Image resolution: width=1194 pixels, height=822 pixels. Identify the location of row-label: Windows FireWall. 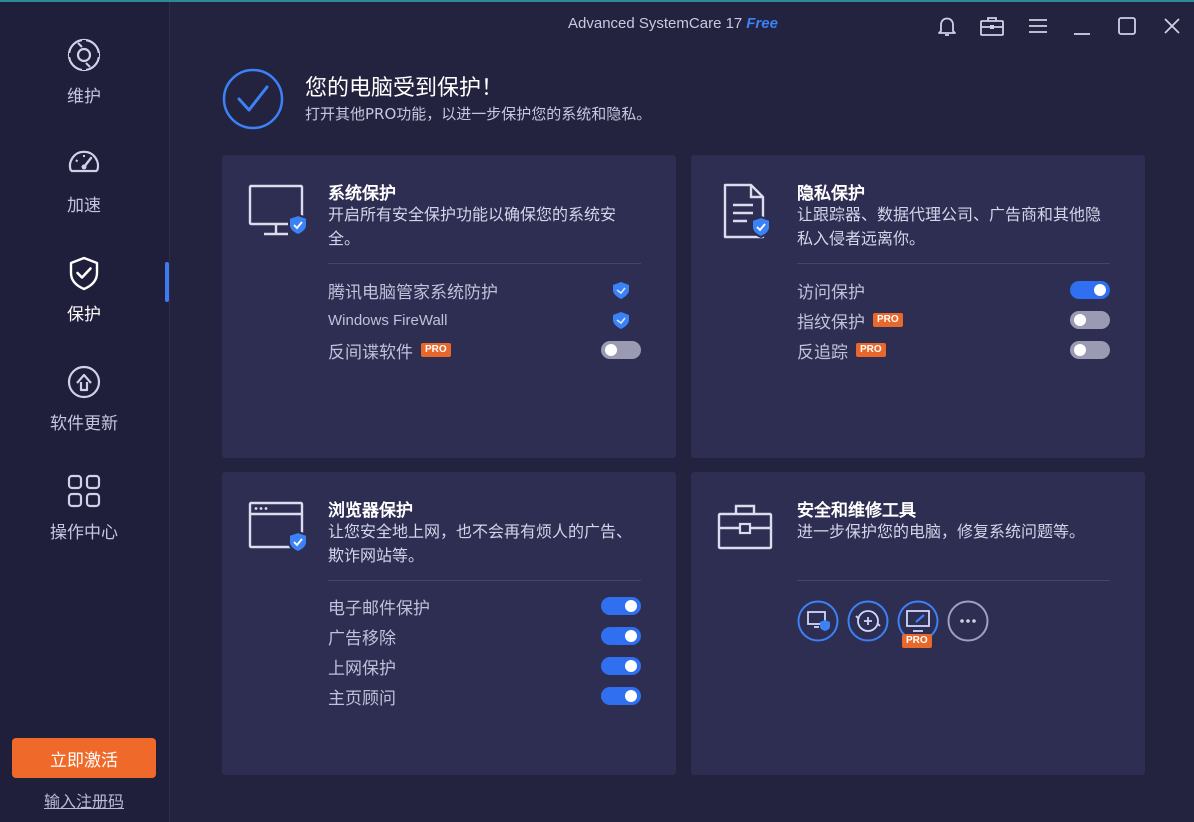
(388, 320).